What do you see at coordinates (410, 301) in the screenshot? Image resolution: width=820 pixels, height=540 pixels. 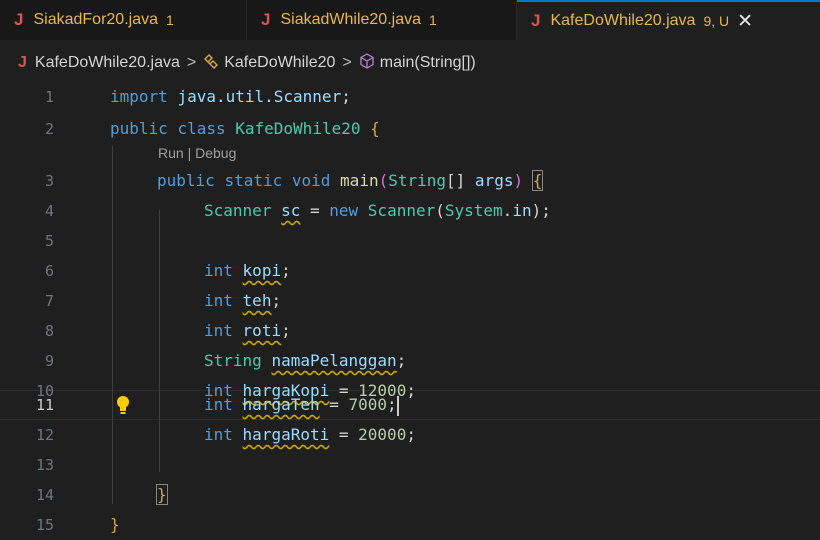 I see `code-line: 7 int teh;` at bounding box center [410, 301].